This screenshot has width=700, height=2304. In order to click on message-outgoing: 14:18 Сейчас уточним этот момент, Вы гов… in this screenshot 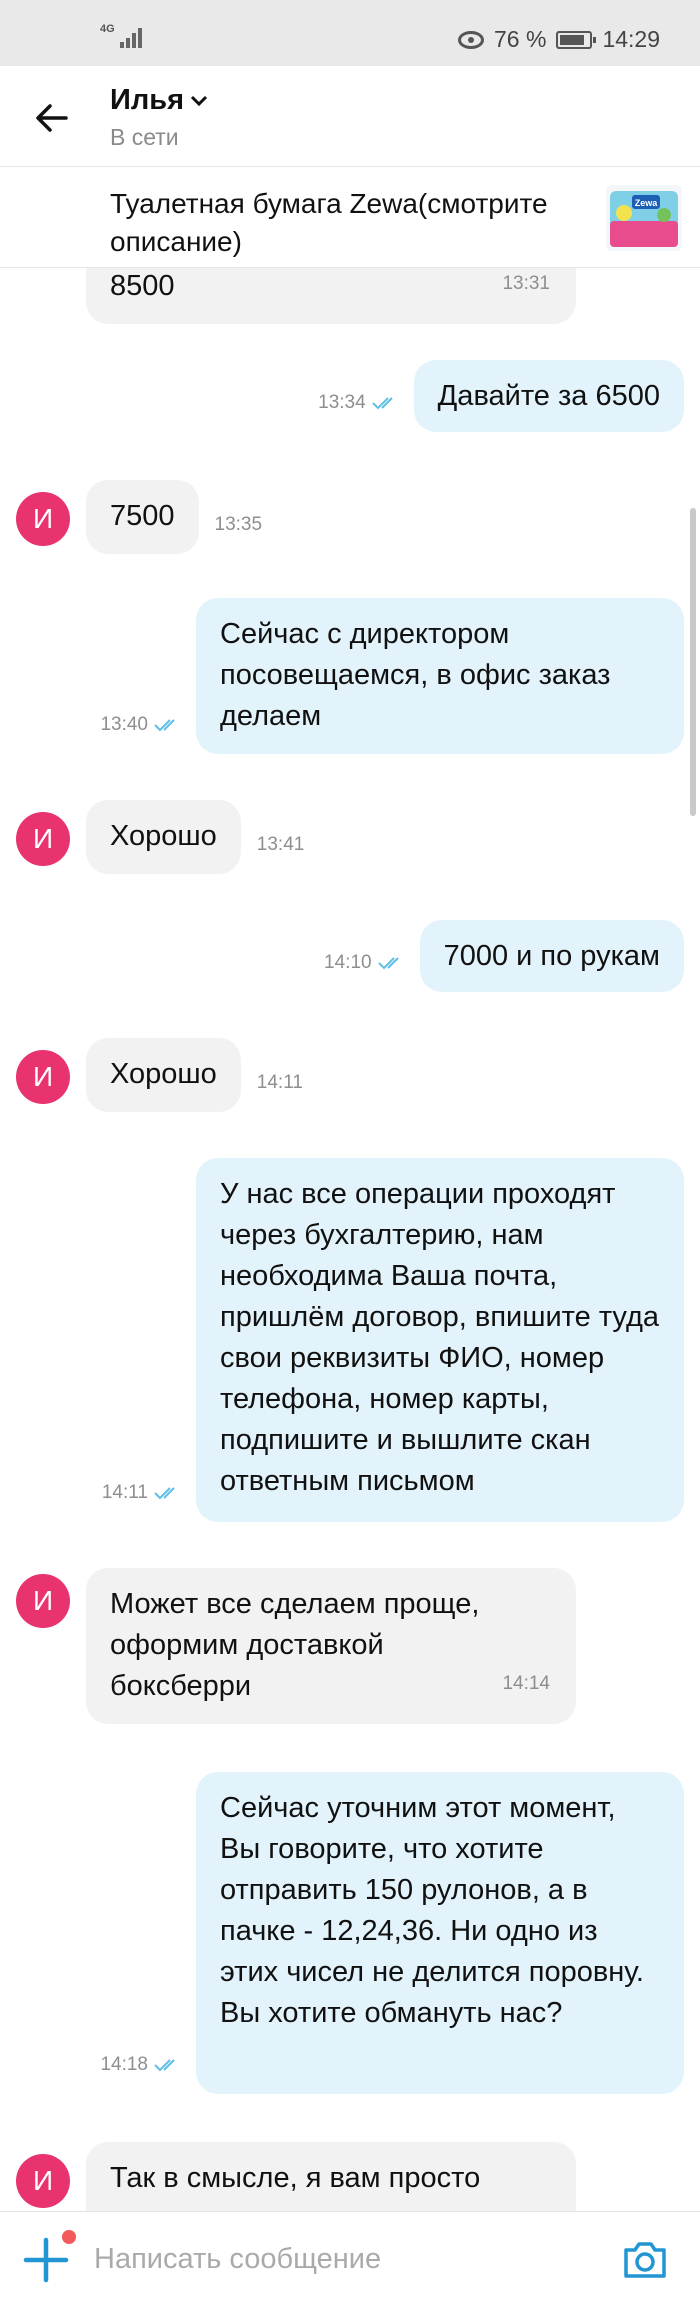, I will do `click(392, 1933)`.